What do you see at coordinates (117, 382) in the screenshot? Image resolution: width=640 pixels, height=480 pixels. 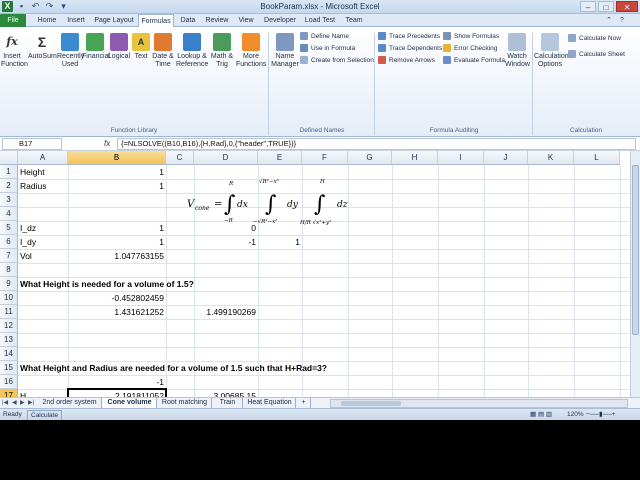 I see `cell-b16: -1` at bounding box center [117, 382].